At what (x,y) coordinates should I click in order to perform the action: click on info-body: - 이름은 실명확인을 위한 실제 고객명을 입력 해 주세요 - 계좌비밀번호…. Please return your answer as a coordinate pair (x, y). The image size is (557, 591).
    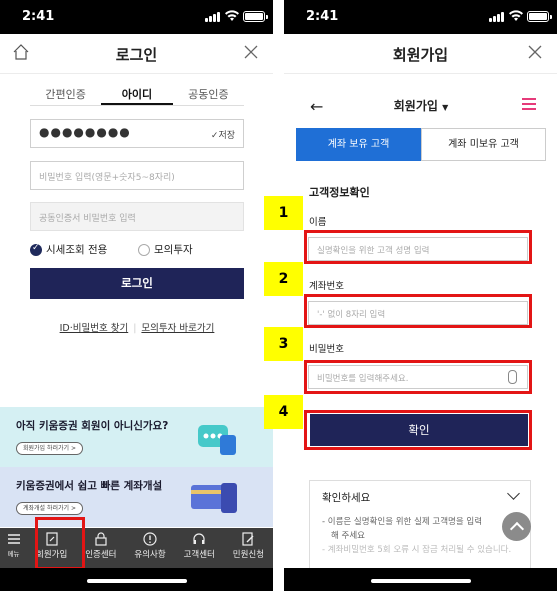
    Looking at the image, I should click on (420, 536).